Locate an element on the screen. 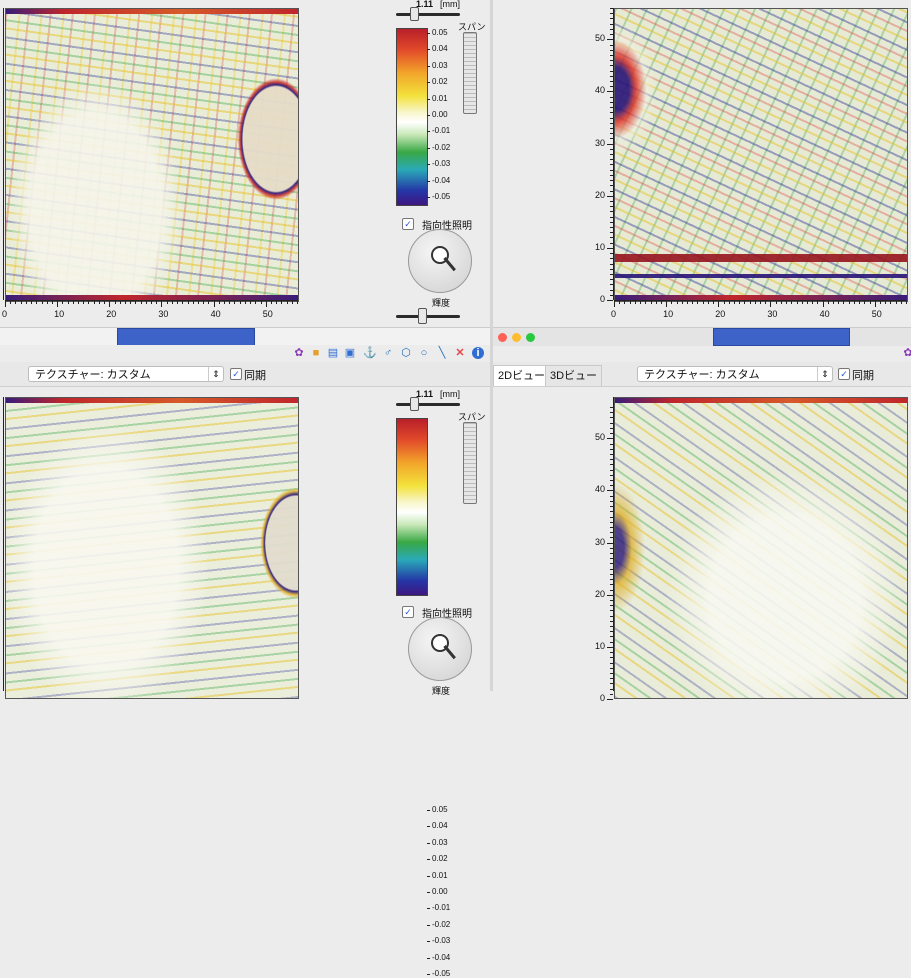 Image resolution: width=911 pixels, height=978 pixels. sync-checkbox-left: ✓ is located at coordinates (236, 374).